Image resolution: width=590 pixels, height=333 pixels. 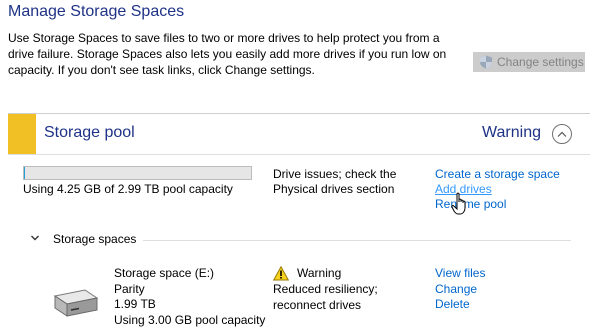 What do you see at coordinates (486, 62) in the screenshot?
I see `uac-shield-icon` at bounding box center [486, 62].